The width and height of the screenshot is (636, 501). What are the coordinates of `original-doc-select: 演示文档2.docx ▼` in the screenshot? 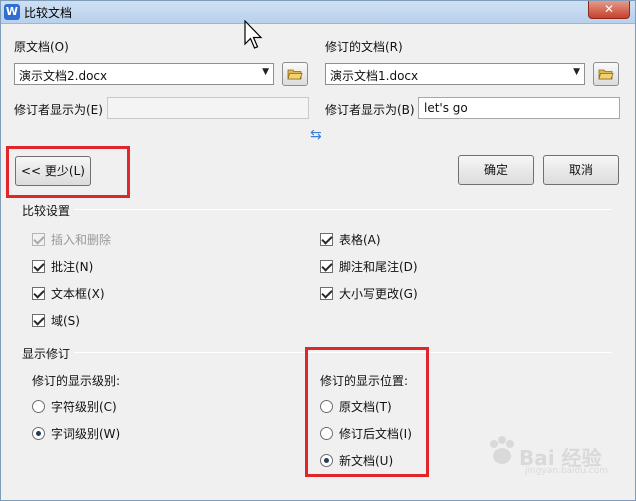 It's located at (144, 74).